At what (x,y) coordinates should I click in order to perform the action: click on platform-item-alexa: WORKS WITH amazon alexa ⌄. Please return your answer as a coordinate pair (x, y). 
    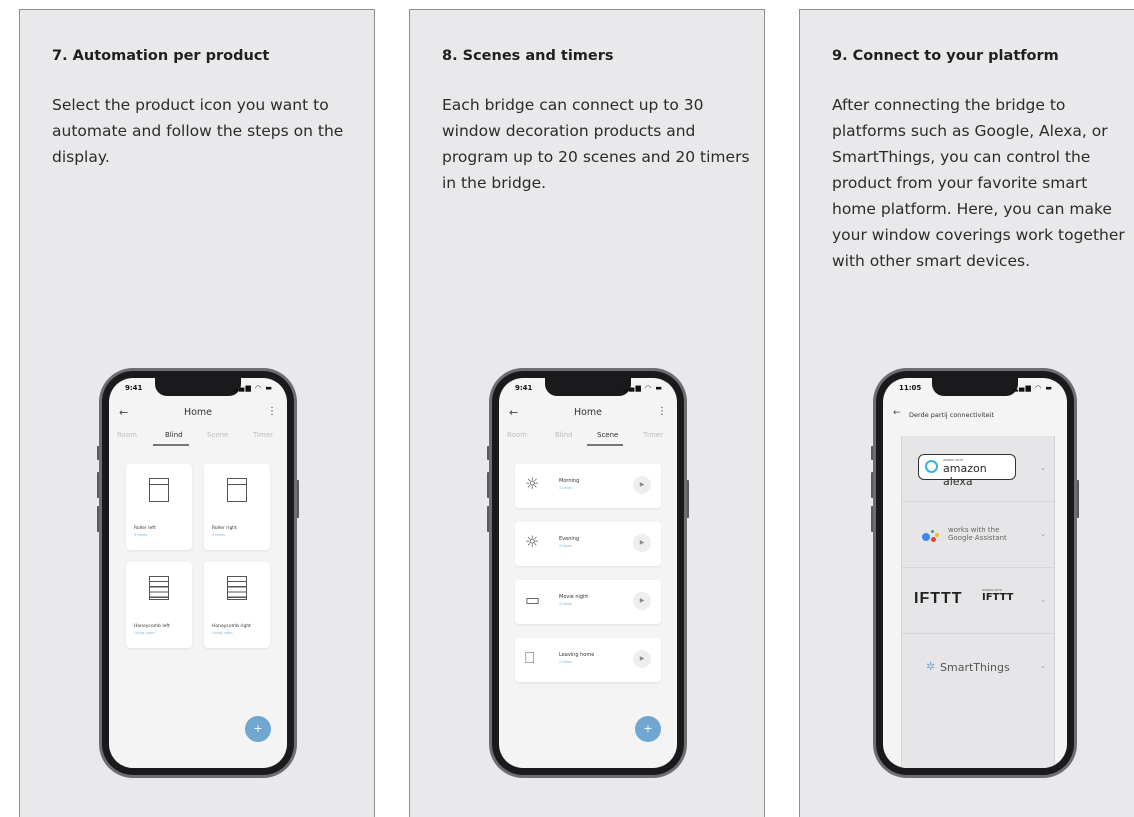
    Looking at the image, I should click on (978, 469).